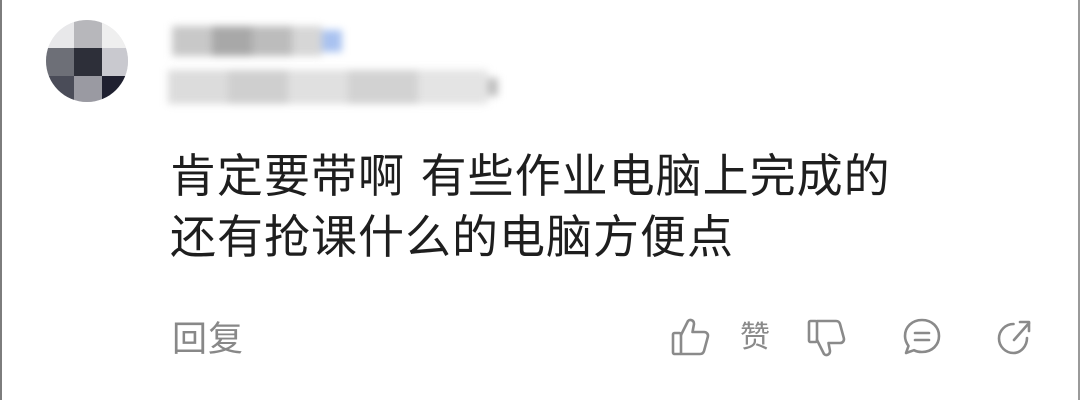 The image size is (1080, 400). Describe the element at coordinates (530, 176) in the screenshot. I see `comment-line: 肯定要带啊 有些作业电脑上完成的` at that location.